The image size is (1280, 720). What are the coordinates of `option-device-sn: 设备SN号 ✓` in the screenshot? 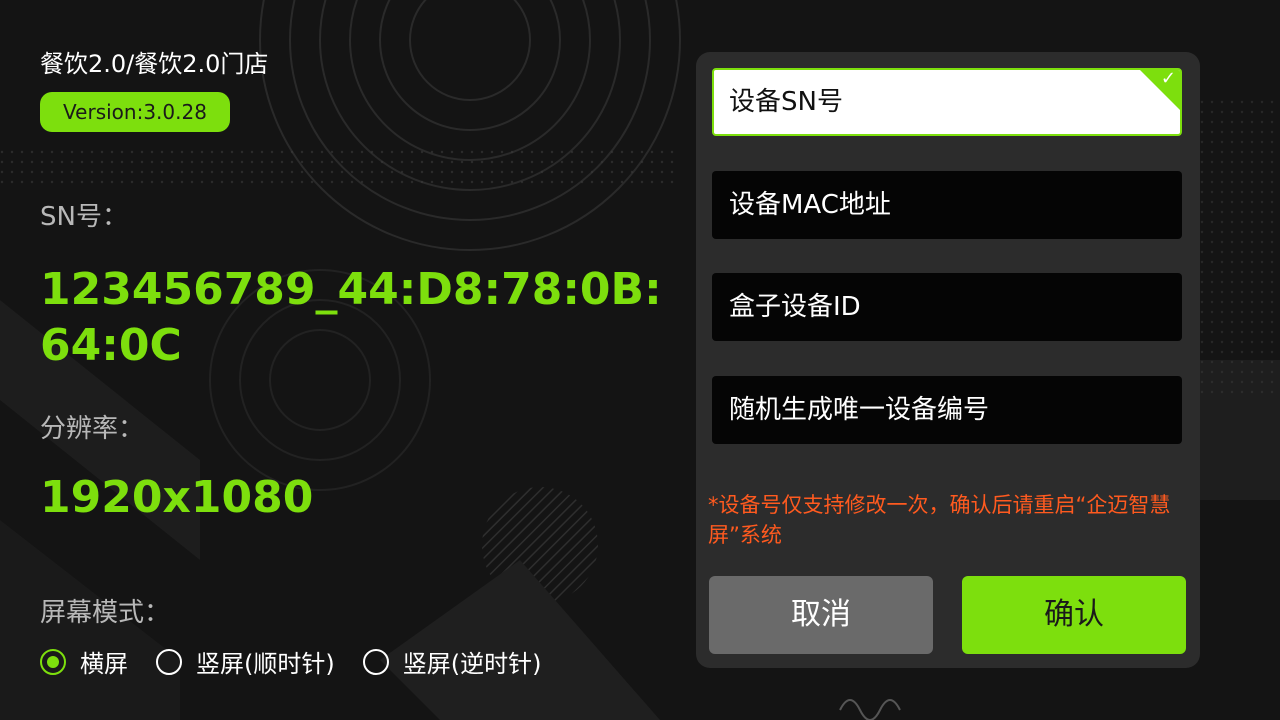 It's located at (947, 102).